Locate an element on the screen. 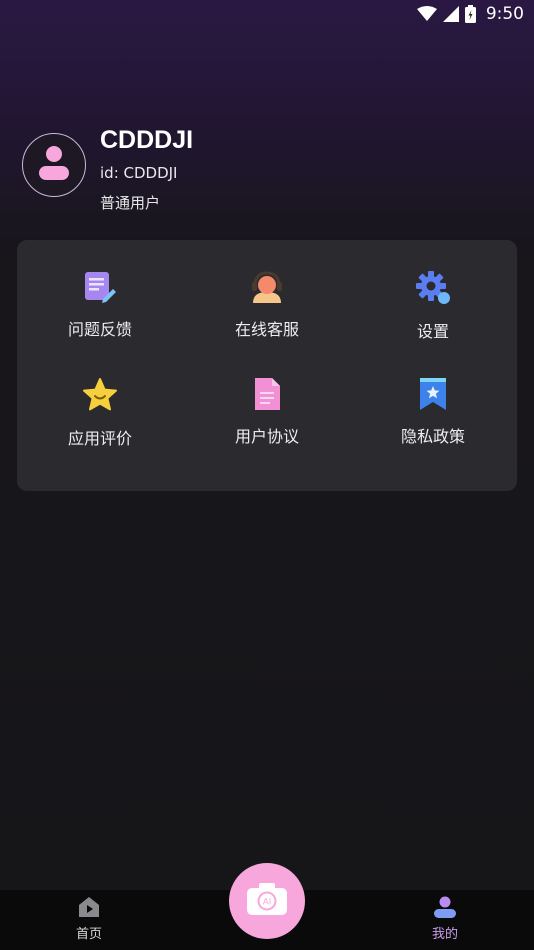 The height and width of the screenshot is (950, 534). document-icon is located at coordinates (267, 394).